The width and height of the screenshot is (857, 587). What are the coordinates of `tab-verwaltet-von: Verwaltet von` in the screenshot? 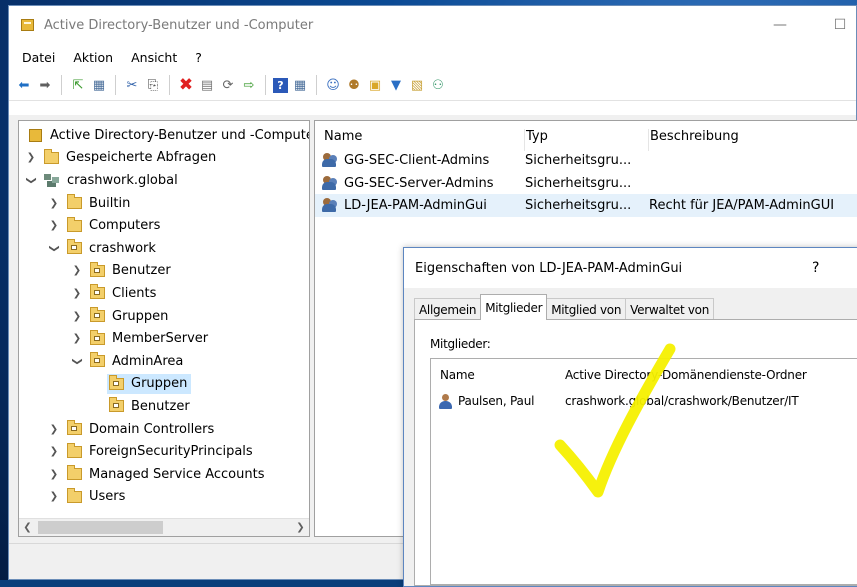 It's located at (670, 309).